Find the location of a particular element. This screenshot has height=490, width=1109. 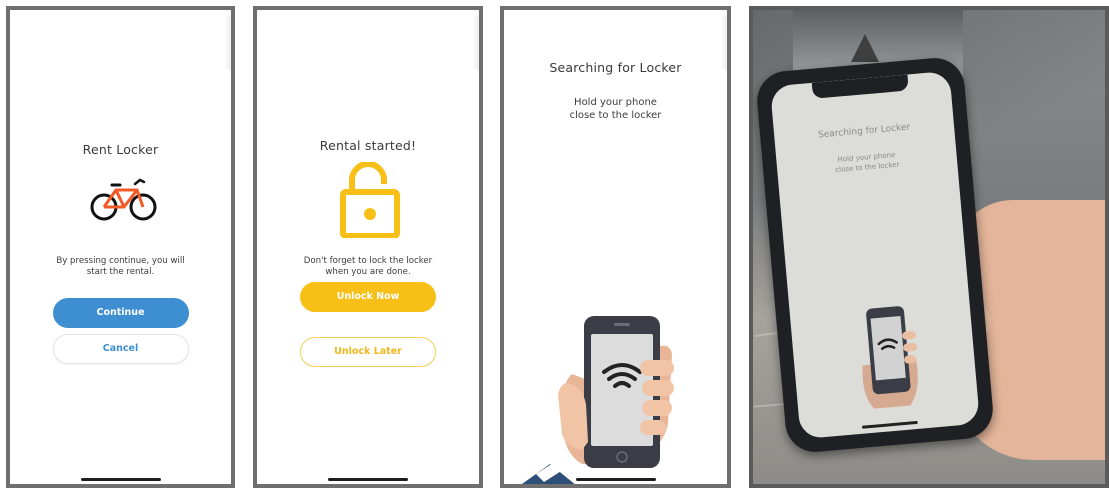

phone-notch is located at coordinates (860, 86).